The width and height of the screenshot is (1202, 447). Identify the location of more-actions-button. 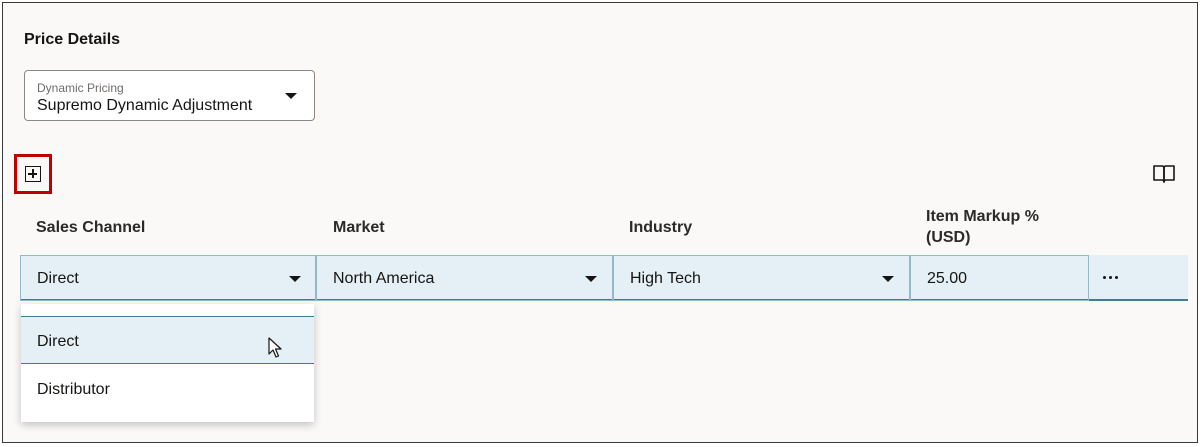
(1114, 277).